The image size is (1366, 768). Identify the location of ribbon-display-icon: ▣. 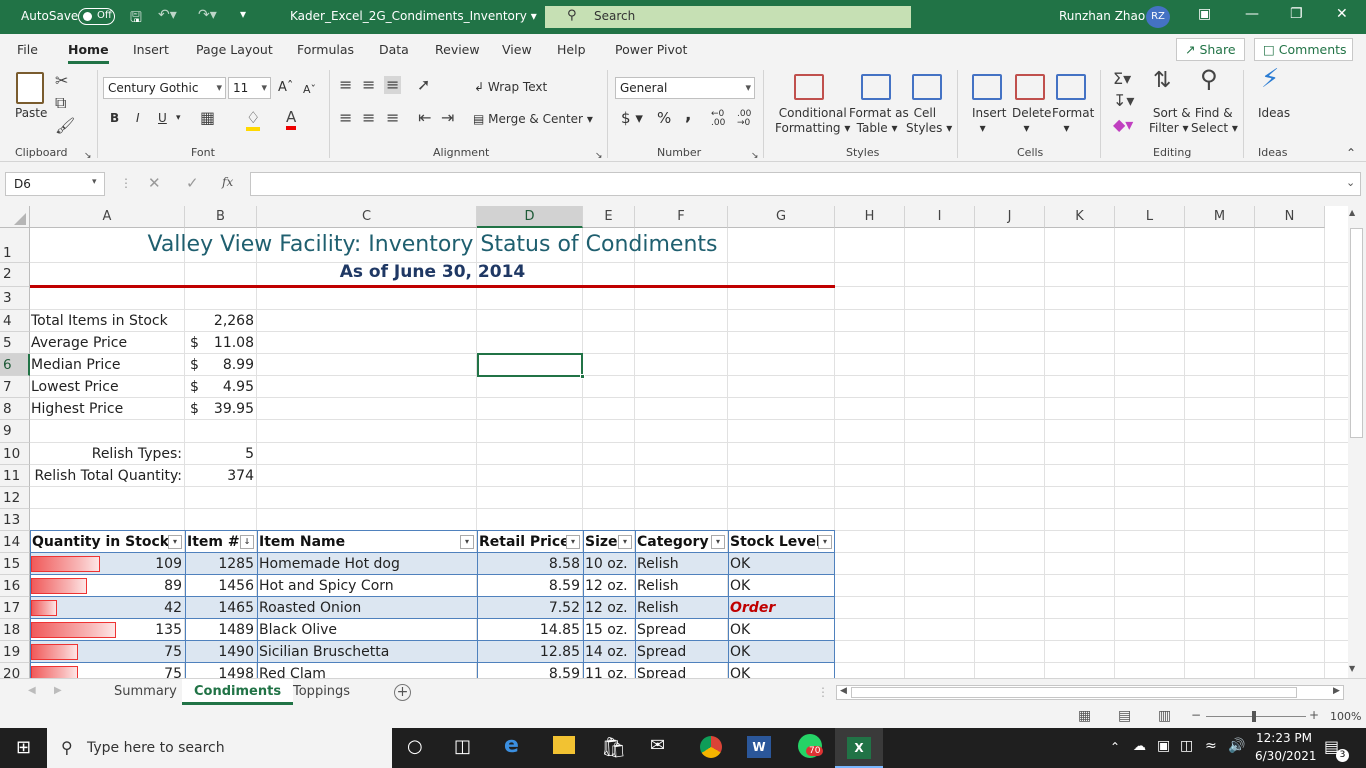
(1204, 14).